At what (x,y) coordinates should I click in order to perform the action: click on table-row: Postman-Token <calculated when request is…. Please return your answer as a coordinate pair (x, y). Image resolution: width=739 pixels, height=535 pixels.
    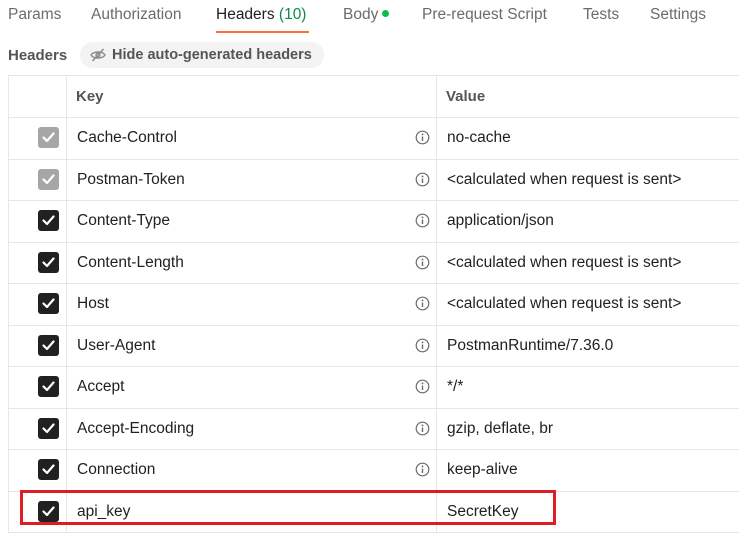
    Looking at the image, I should click on (374, 180).